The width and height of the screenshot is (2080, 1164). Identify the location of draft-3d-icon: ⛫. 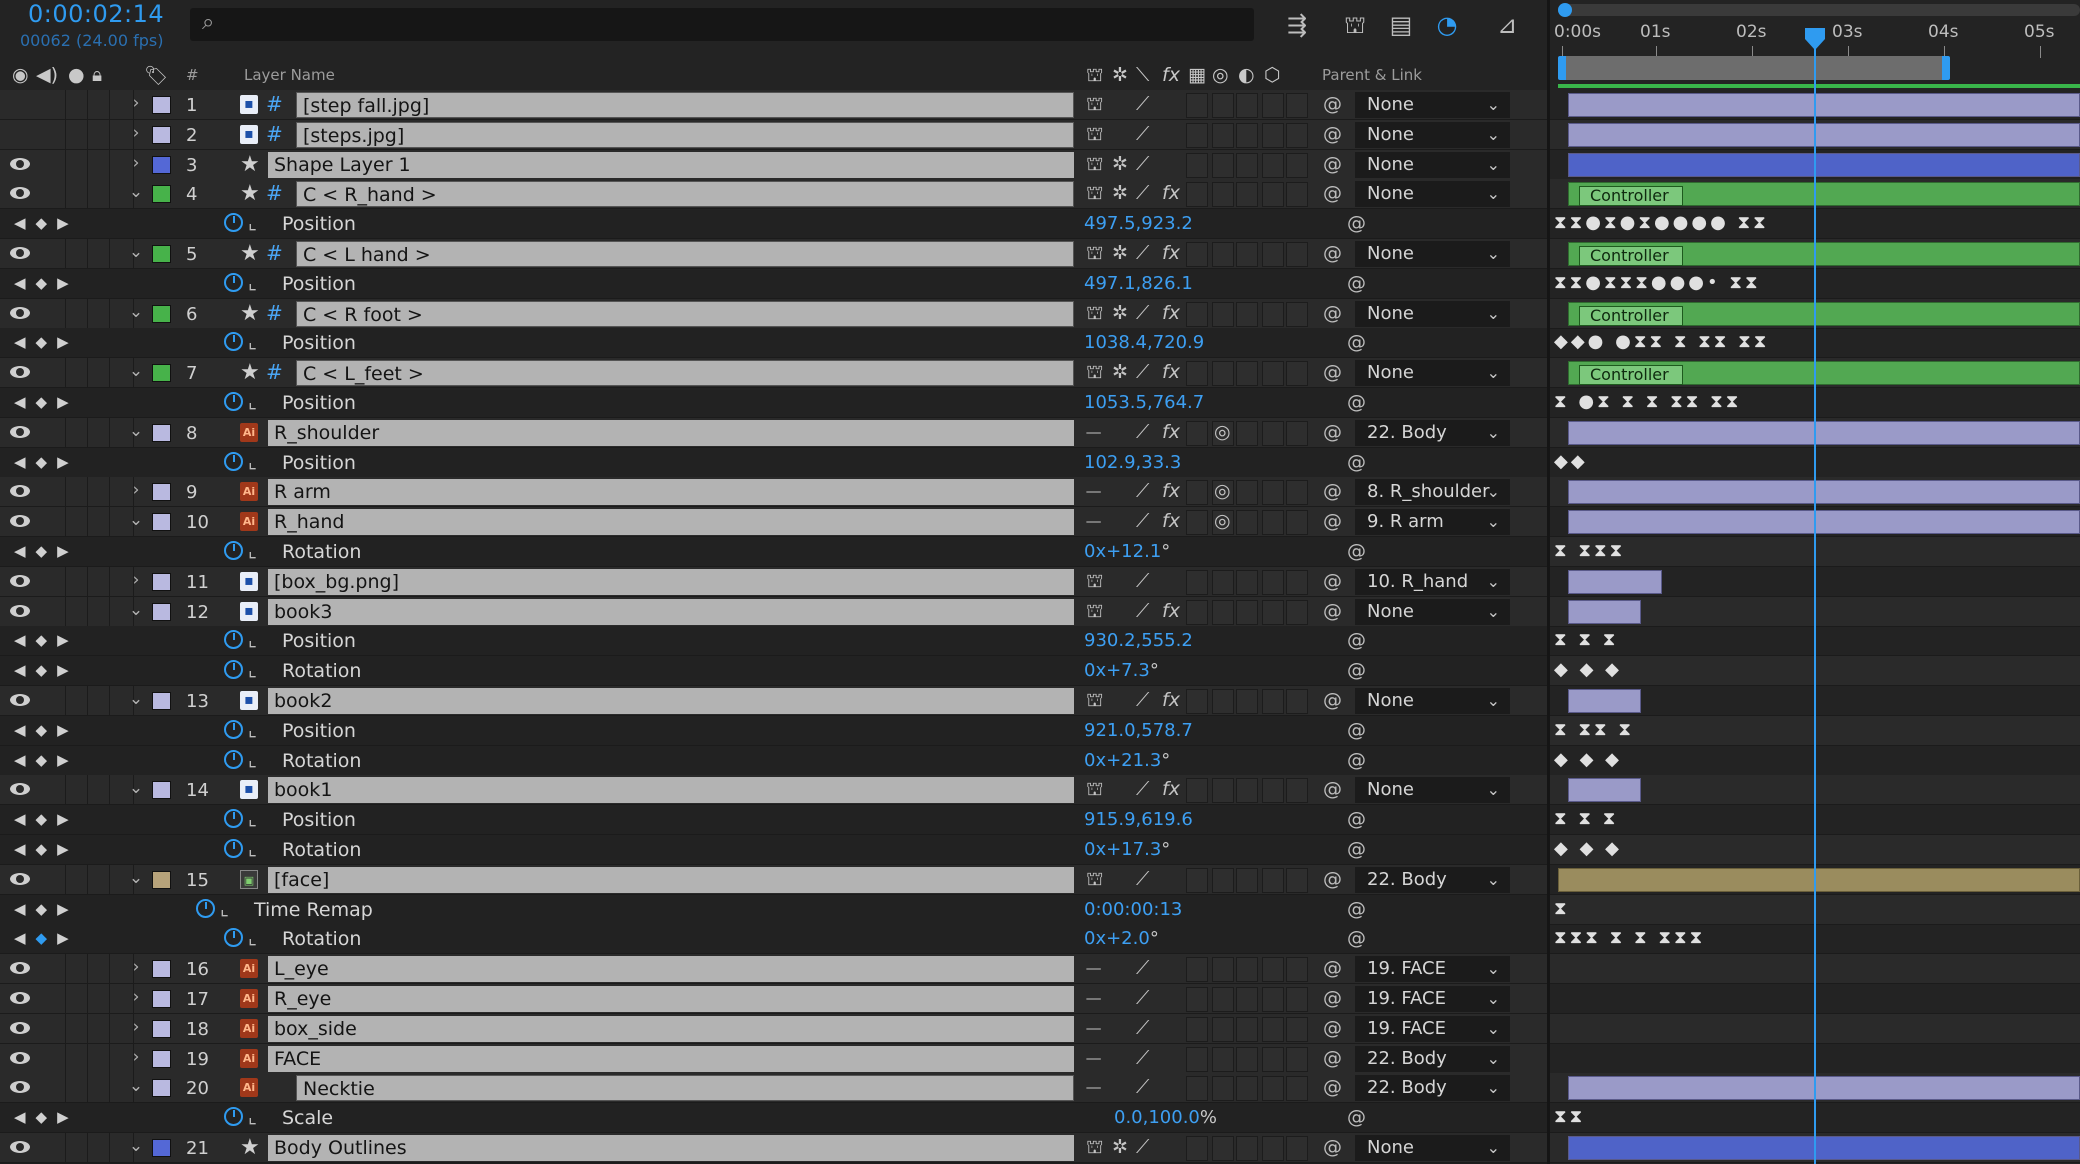
(1355, 25).